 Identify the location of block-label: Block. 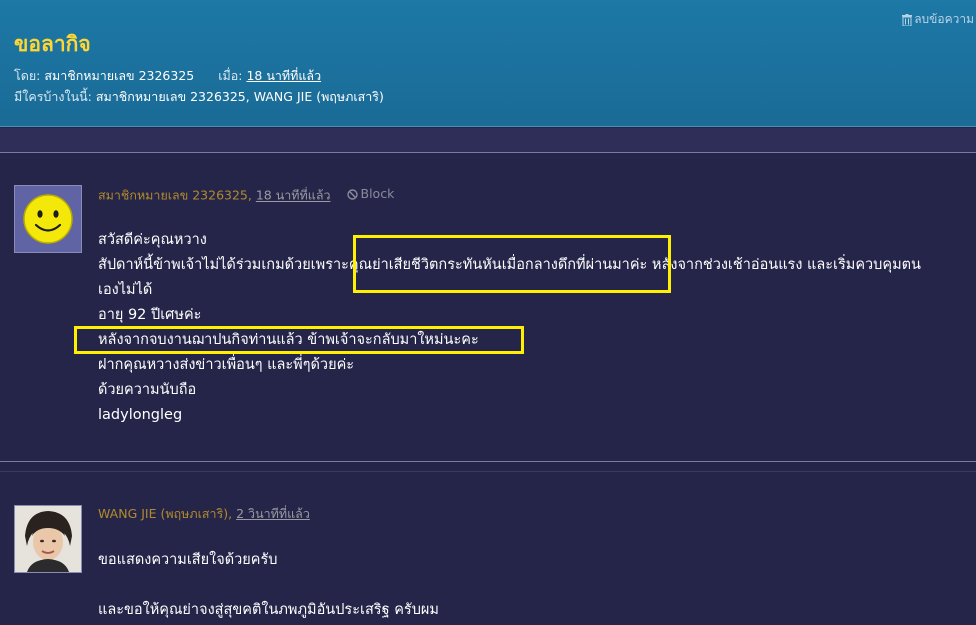
(377, 193).